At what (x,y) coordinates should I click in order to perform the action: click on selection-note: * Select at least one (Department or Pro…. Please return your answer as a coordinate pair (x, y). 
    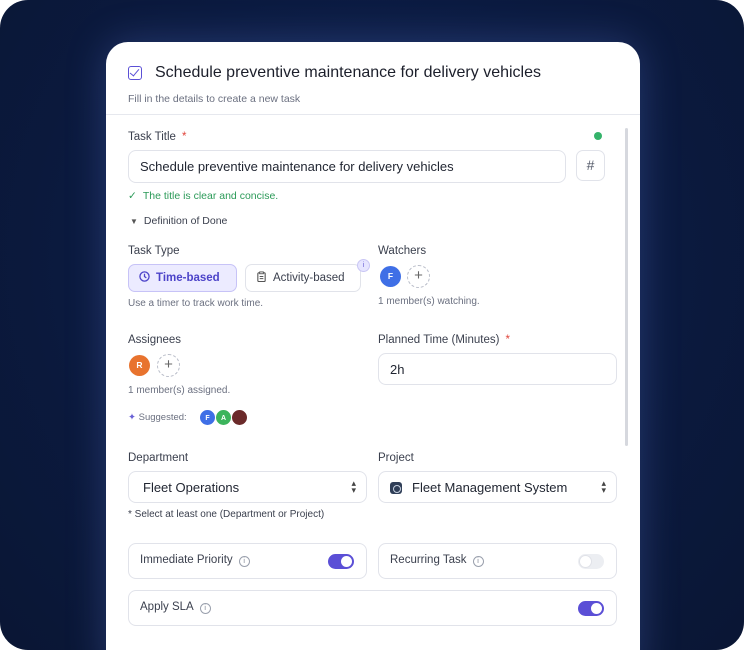
    Looking at the image, I should click on (226, 514).